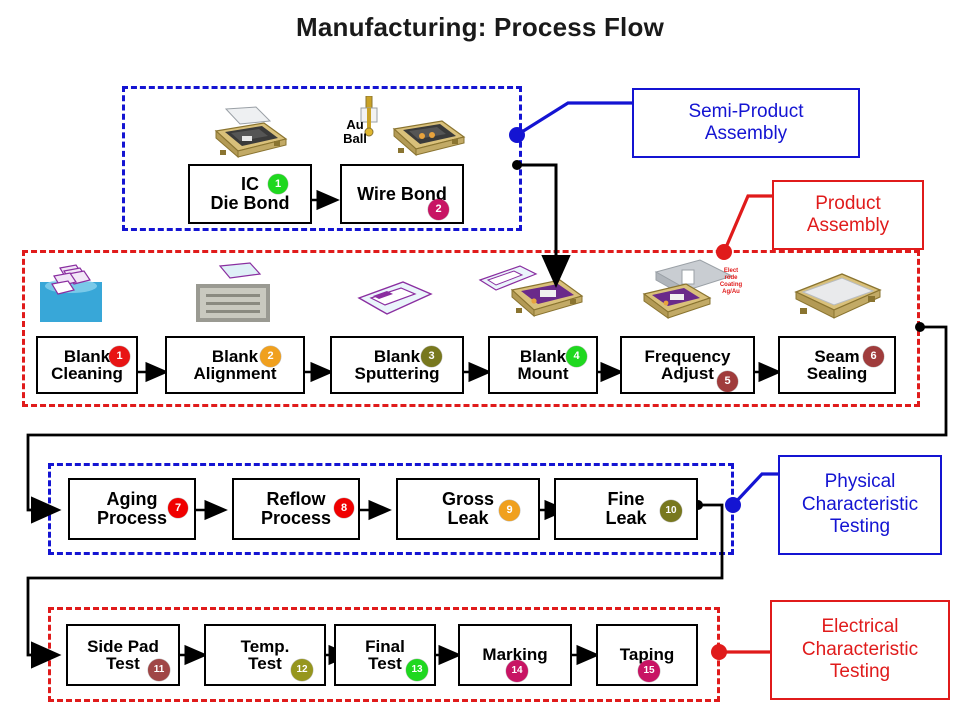  I want to click on callout-line1: Product, so click(848, 203).